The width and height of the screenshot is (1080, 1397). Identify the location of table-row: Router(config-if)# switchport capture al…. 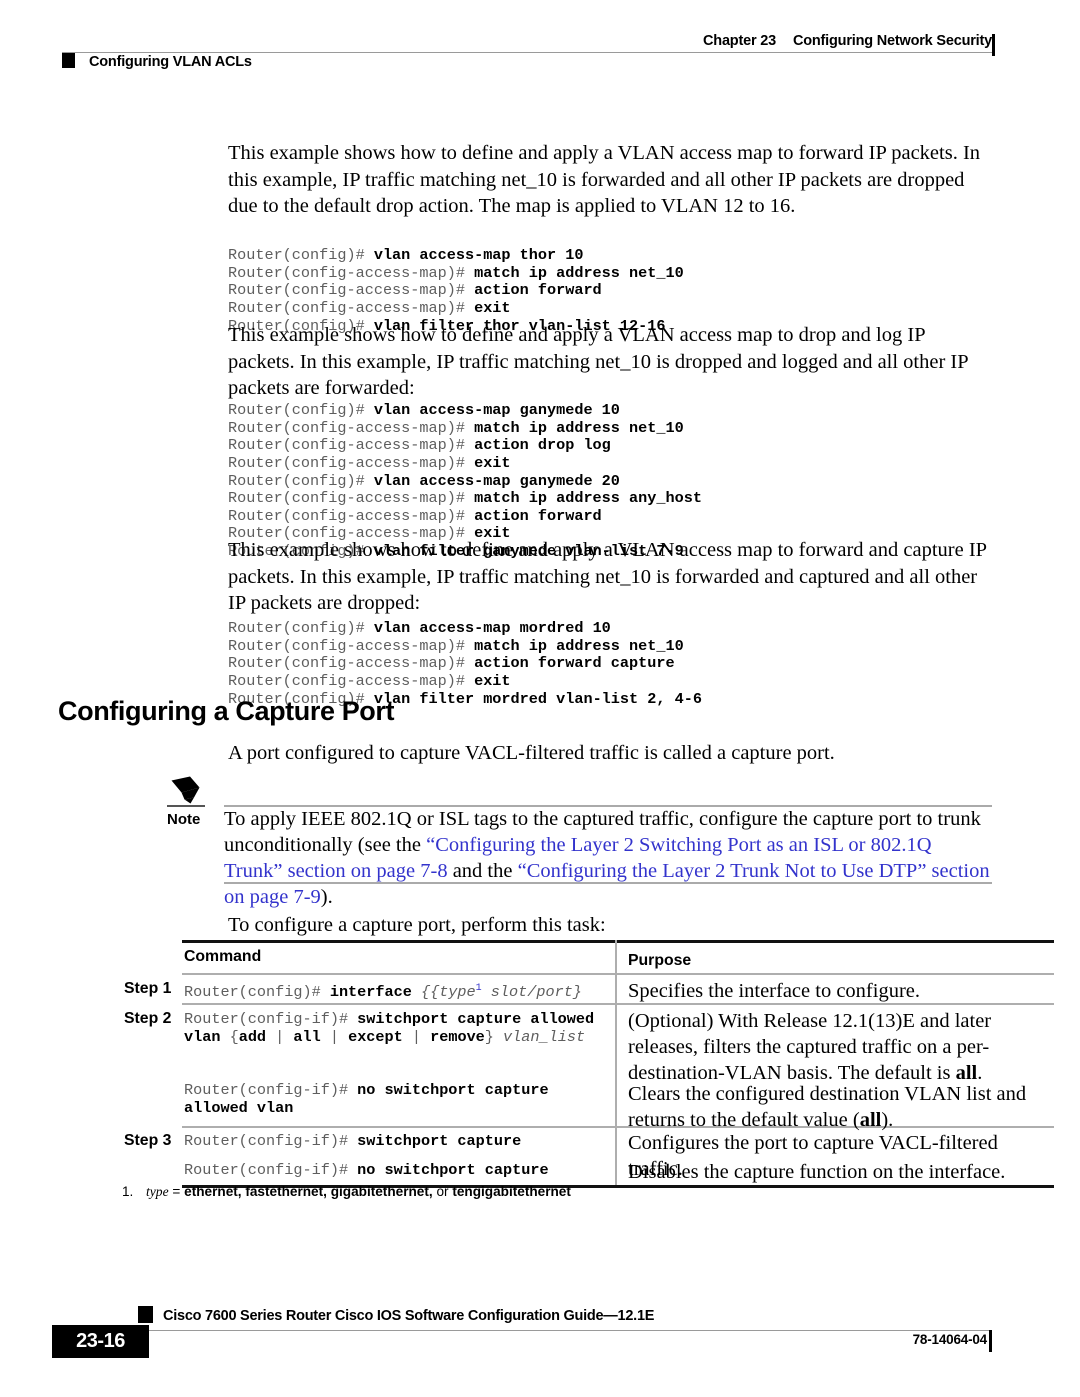
(396, 1028).